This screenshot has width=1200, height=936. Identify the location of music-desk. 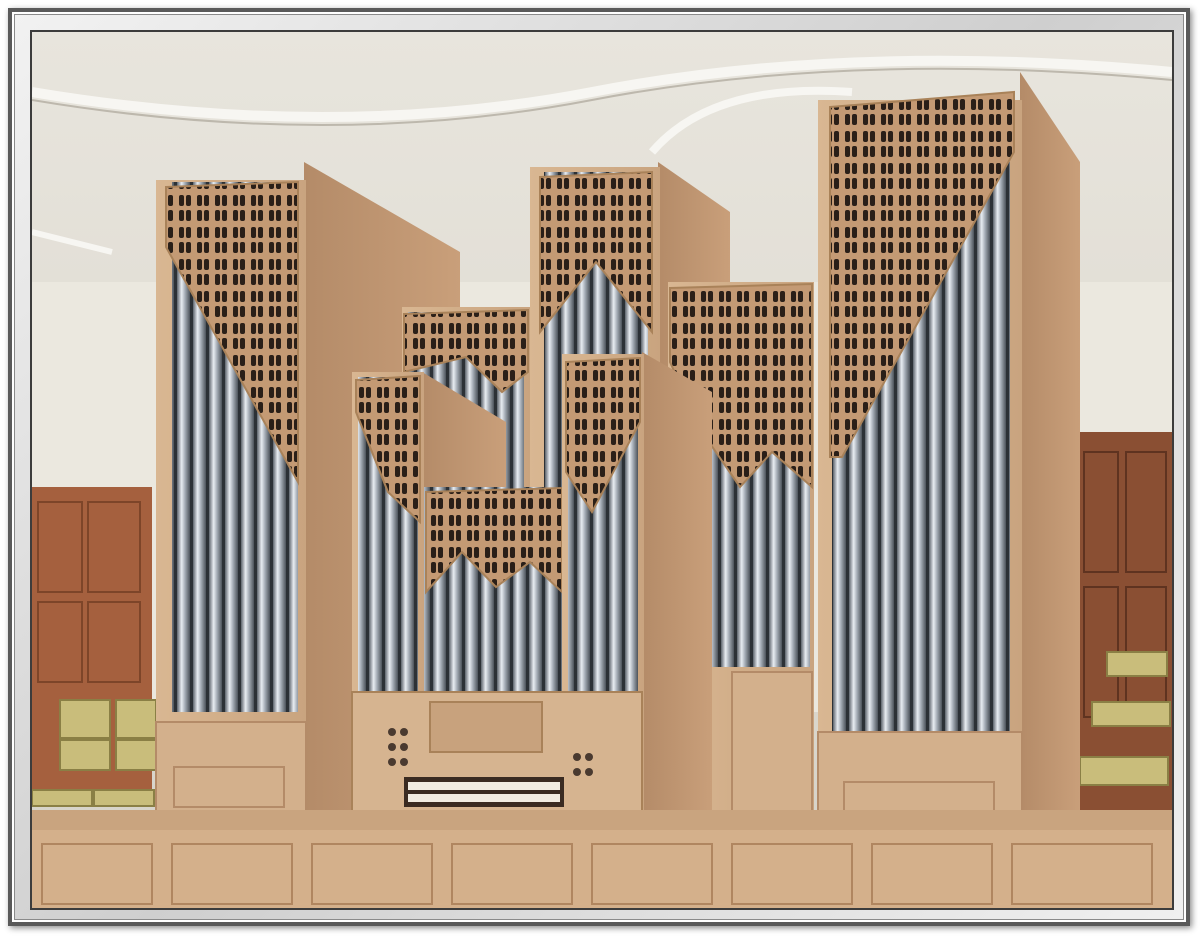
(486, 727).